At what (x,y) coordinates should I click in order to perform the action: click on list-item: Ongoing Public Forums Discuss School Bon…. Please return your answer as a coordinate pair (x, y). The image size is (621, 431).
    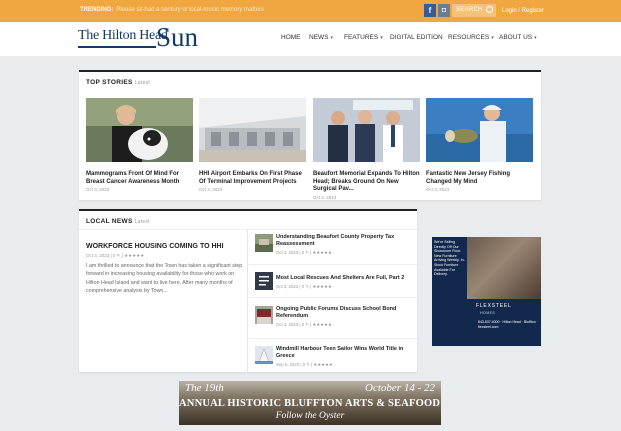
    Looking at the image, I should click on (334, 323).